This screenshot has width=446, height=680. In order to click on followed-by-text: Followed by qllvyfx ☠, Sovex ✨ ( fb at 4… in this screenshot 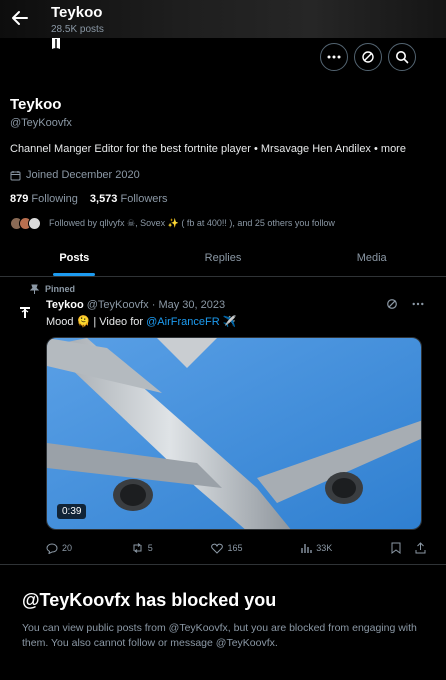, I will do `click(192, 223)`.